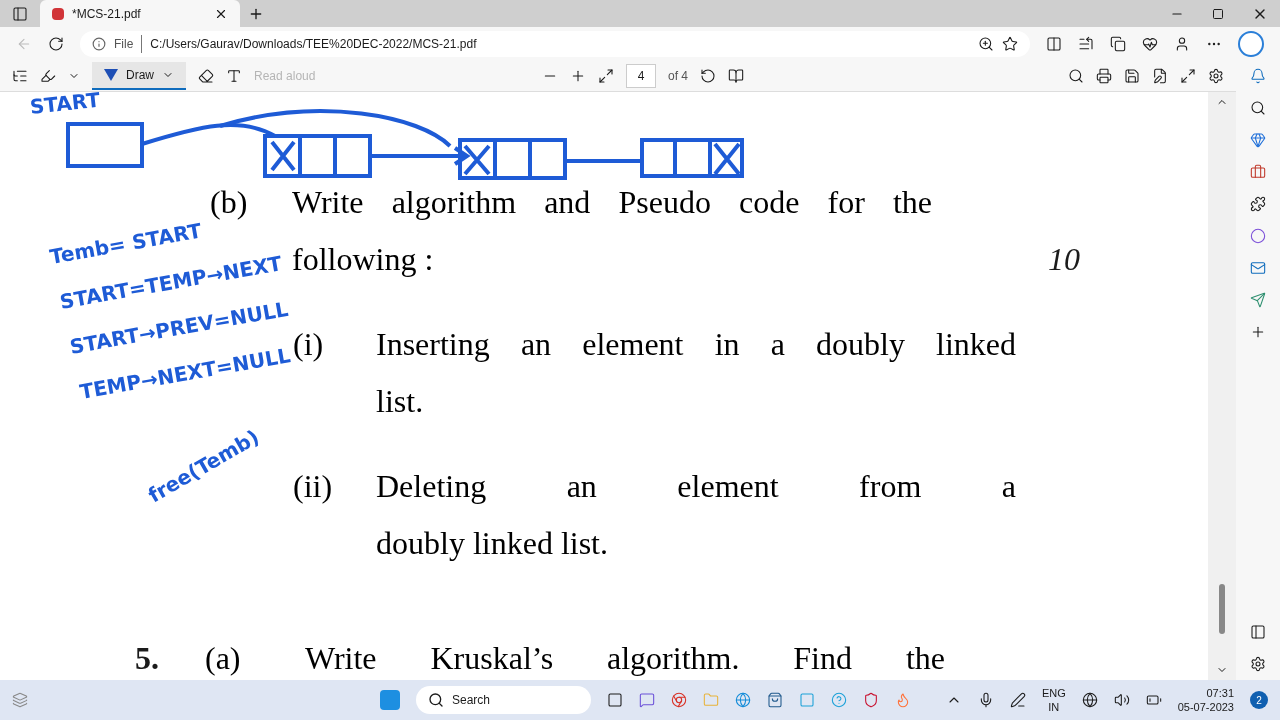 The width and height of the screenshot is (1280, 720). I want to click on eraser-icon, so click(206, 75).